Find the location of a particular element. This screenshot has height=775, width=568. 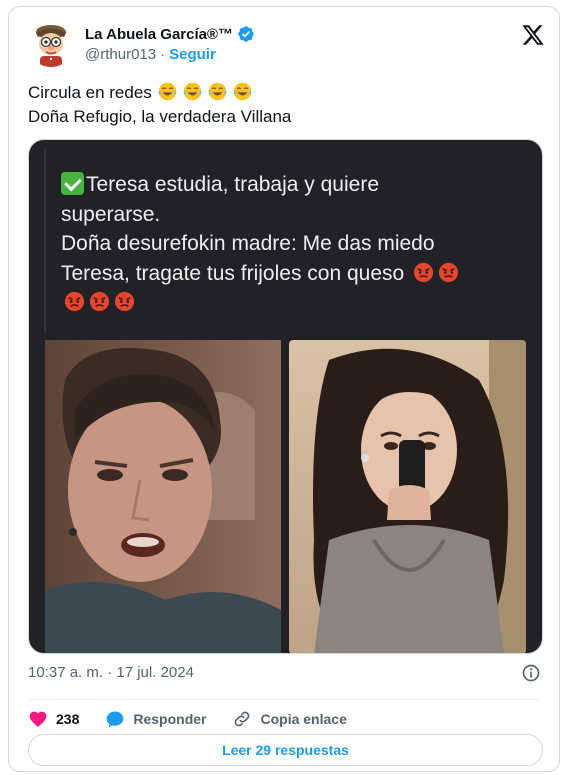

avatar is located at coordinates (51, 43).